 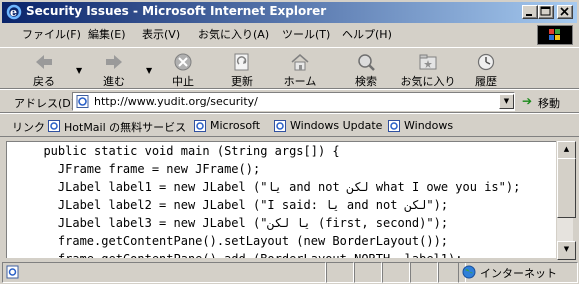 I want to click on maximize-button, so click(x=546, y=12).